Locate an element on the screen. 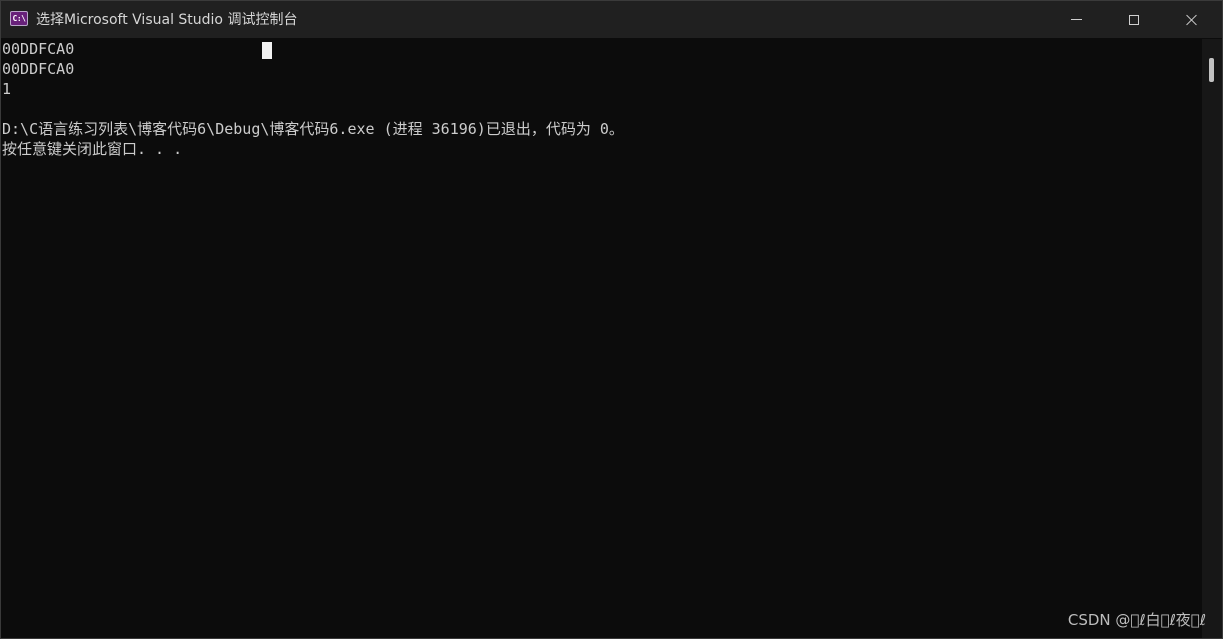 This screenshot has width=1223, height=639. window-title: 选择Microsoft Visual Studio 调试控制台 is located at coordinates (167, 20).